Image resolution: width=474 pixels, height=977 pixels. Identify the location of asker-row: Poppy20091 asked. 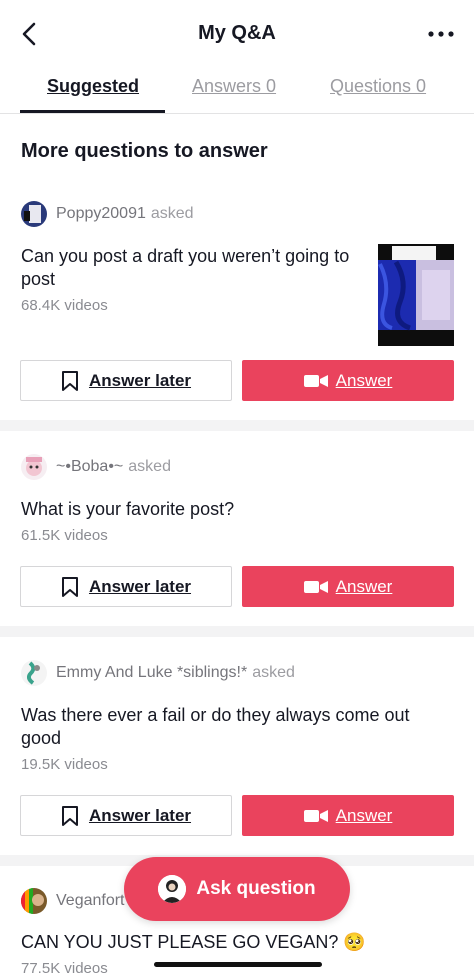
(107, 214).